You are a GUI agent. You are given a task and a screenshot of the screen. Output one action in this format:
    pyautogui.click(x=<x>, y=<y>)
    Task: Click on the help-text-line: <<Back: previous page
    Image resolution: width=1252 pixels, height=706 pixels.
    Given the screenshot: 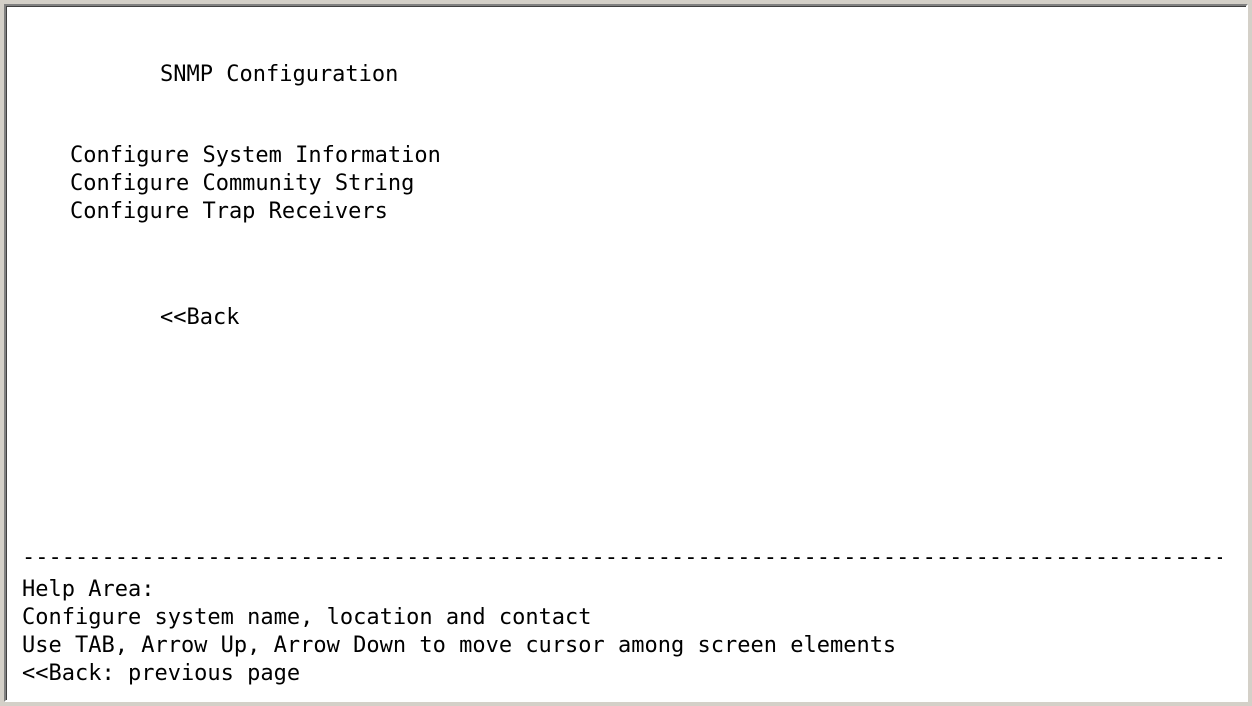 What is the action you would take?
    pyautogui.click(x=161, y=673)
    